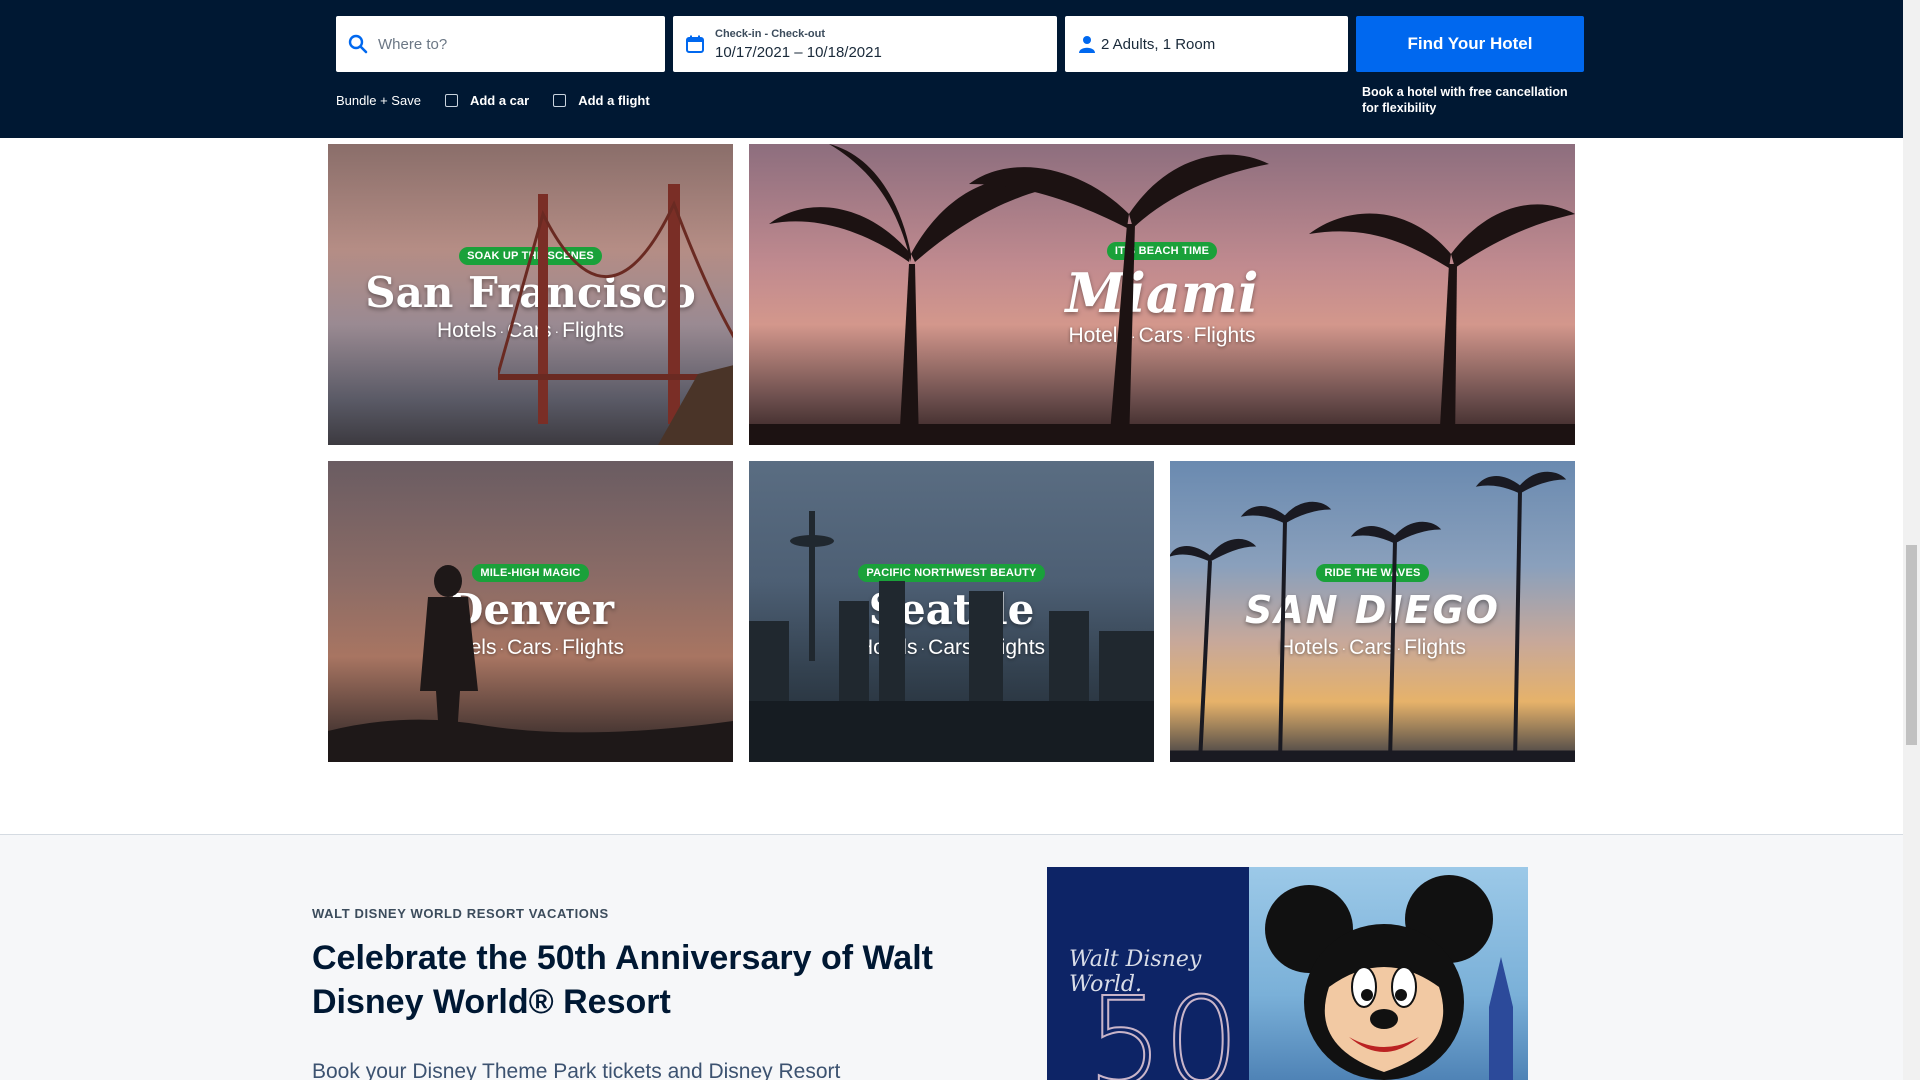 The width and height of the screenshot is (1920, 1080). What do you see at coordinates (695, 44) in the screenshot?
I see `calendar-icon` at bounding box center [695, 44].